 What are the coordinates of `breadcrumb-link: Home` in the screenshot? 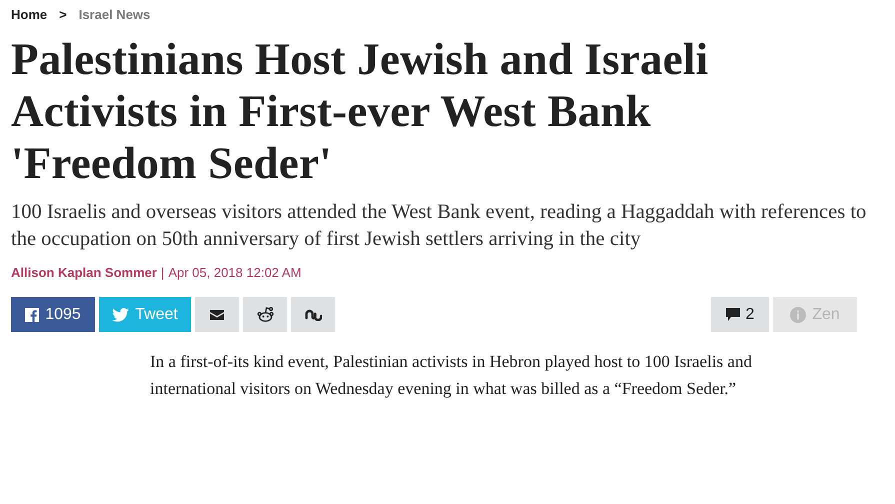 It's located at (29, 14).